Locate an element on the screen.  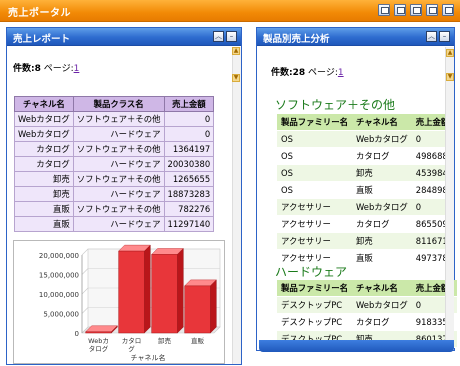
cell: 1265655 is located at coordinates (189, 179).